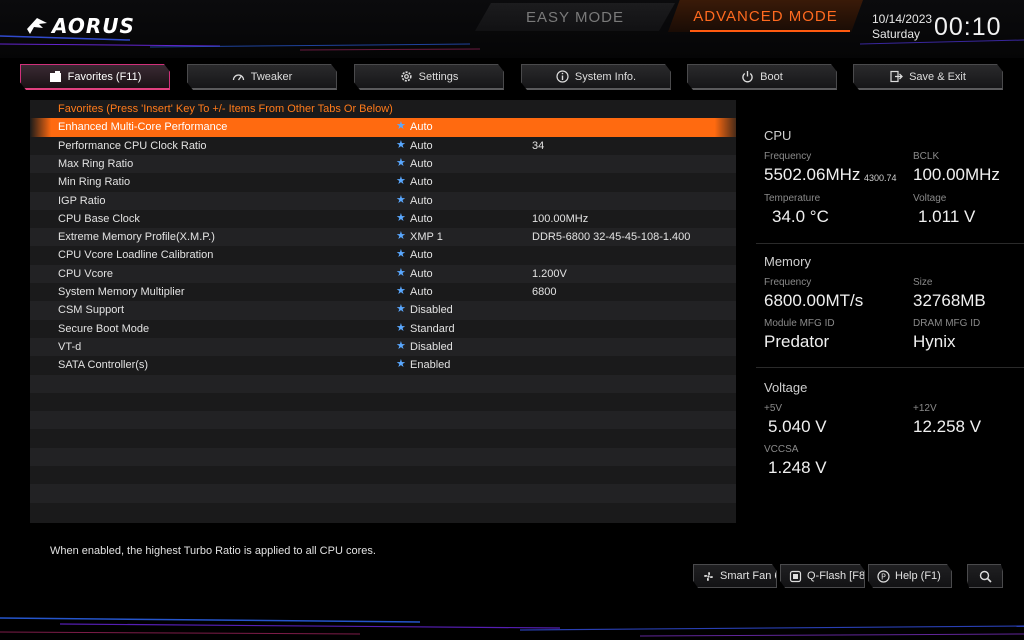 The width and height of the screenshot is (1024, 640). I want to click on setting-info: 1.200V, so click(549, 273).